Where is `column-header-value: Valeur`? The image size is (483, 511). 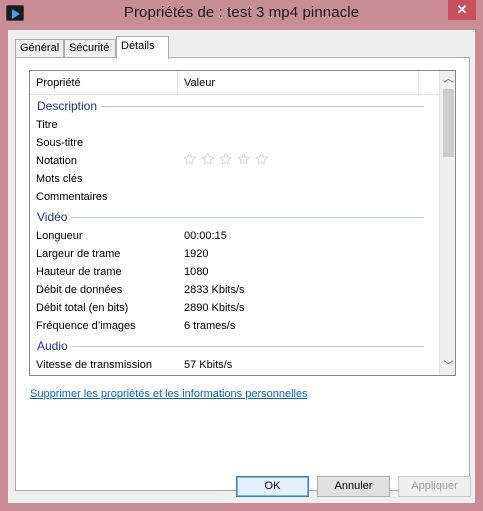
column-header-value: Valeur is located at coordinates (298, 83).